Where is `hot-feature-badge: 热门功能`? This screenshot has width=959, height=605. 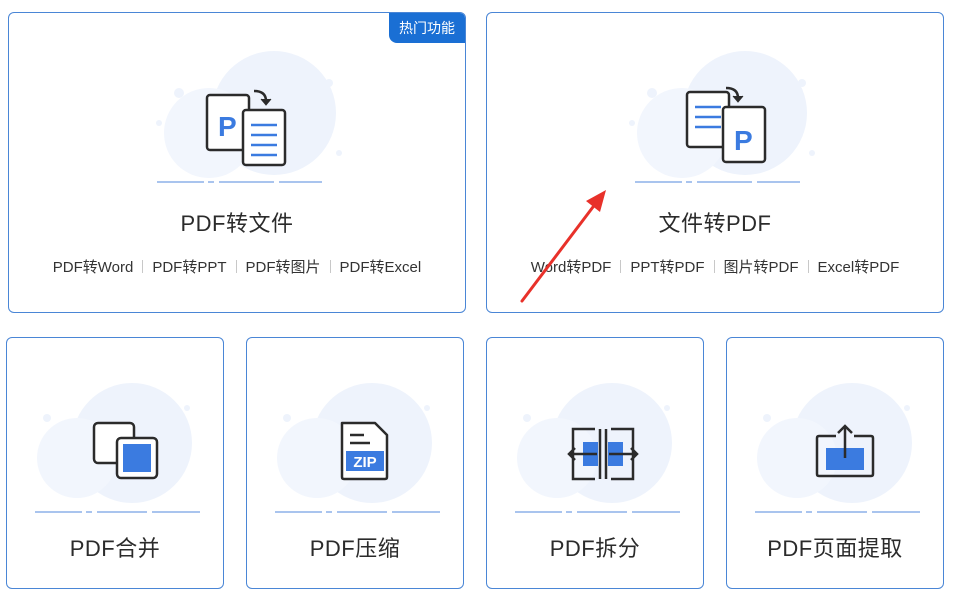
hot-feature-badge: 热门功能 is located at coordinates (427, 28).